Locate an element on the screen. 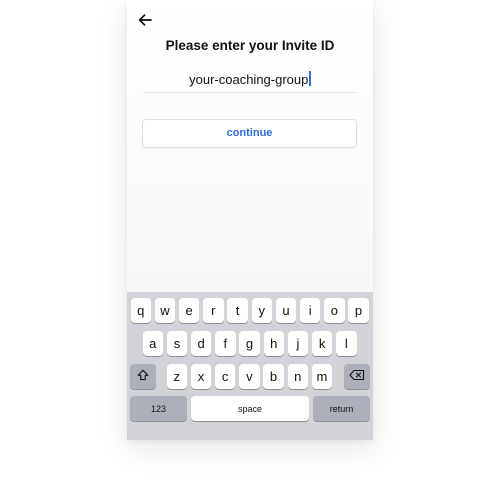 This screenshot has width=500, height=500. key-w: w is located at coordinates (165, 310).